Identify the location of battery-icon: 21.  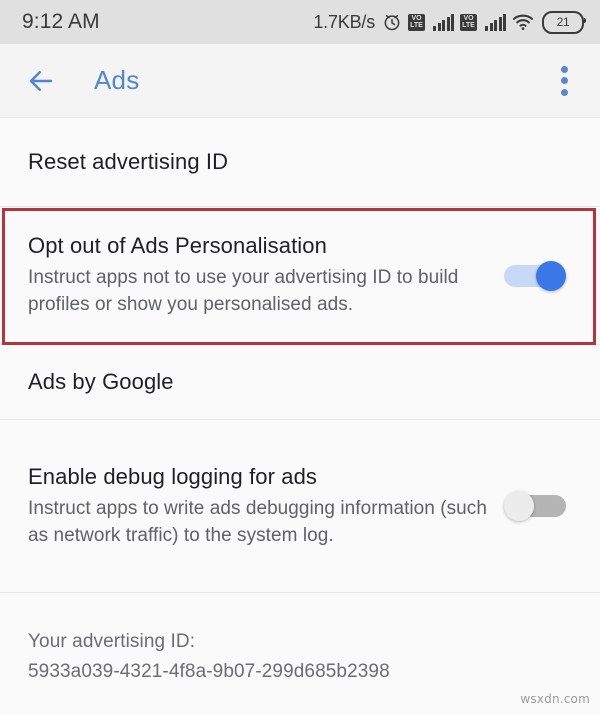
(564, 22).